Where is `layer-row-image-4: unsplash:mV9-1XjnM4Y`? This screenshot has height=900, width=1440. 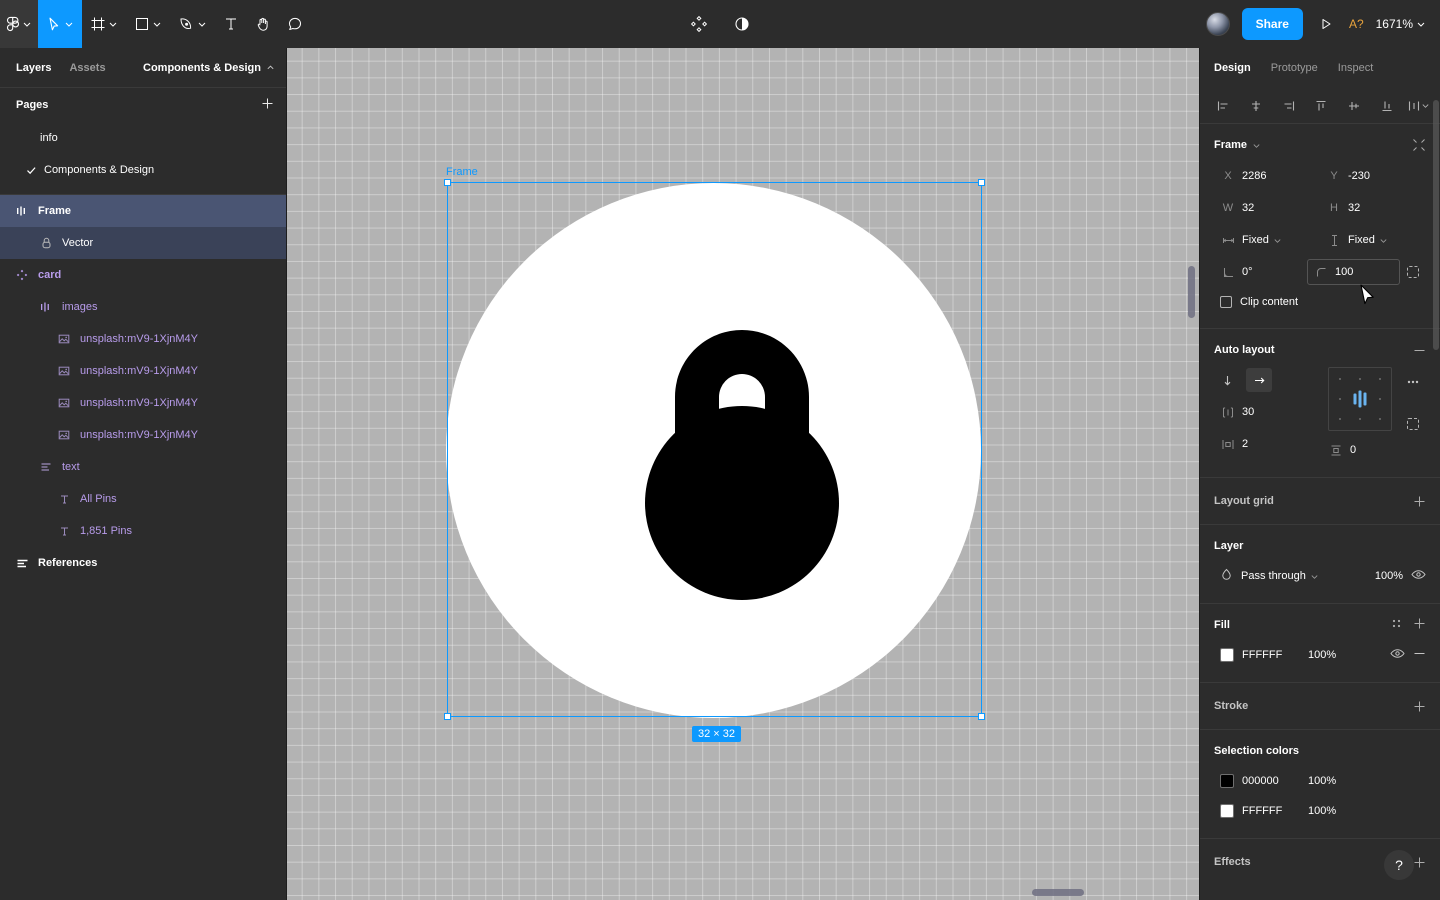 layer-row-image-4: unsplash:mV9-1XjnM4Y is located at coordinates (143, 435).